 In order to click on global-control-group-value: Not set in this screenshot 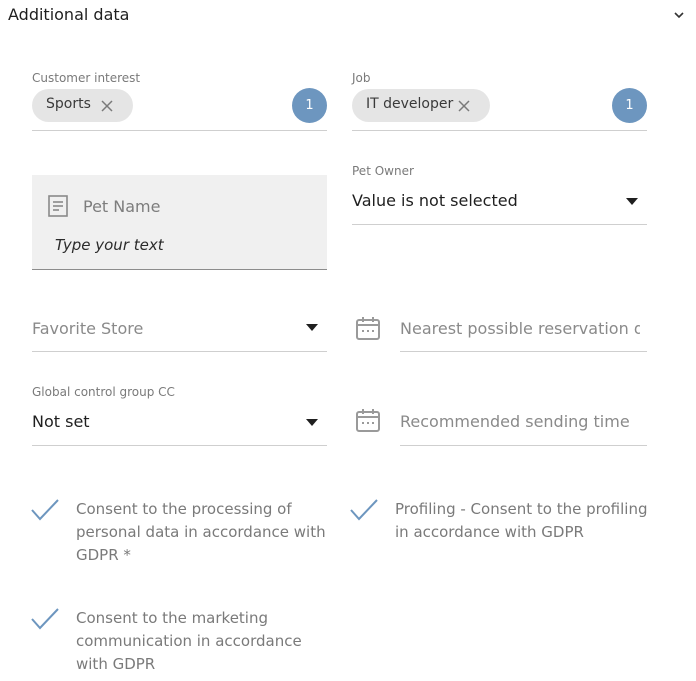, I will do `click(61, 421)`.